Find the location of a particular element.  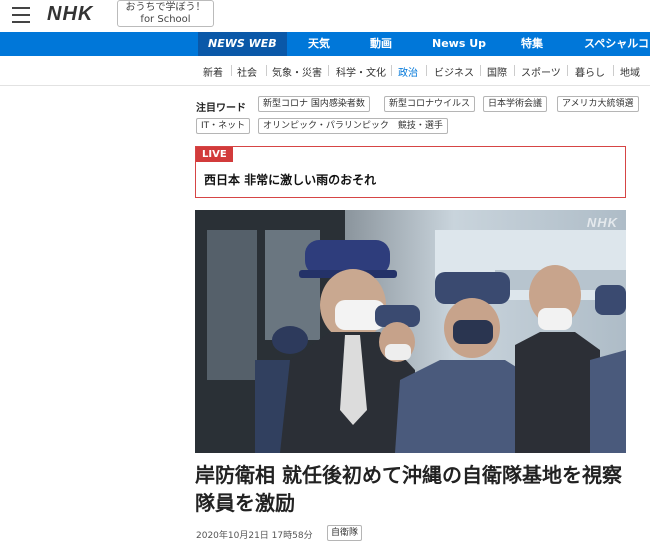

subnav-region: 地域 is located at coordinates (630, 71).